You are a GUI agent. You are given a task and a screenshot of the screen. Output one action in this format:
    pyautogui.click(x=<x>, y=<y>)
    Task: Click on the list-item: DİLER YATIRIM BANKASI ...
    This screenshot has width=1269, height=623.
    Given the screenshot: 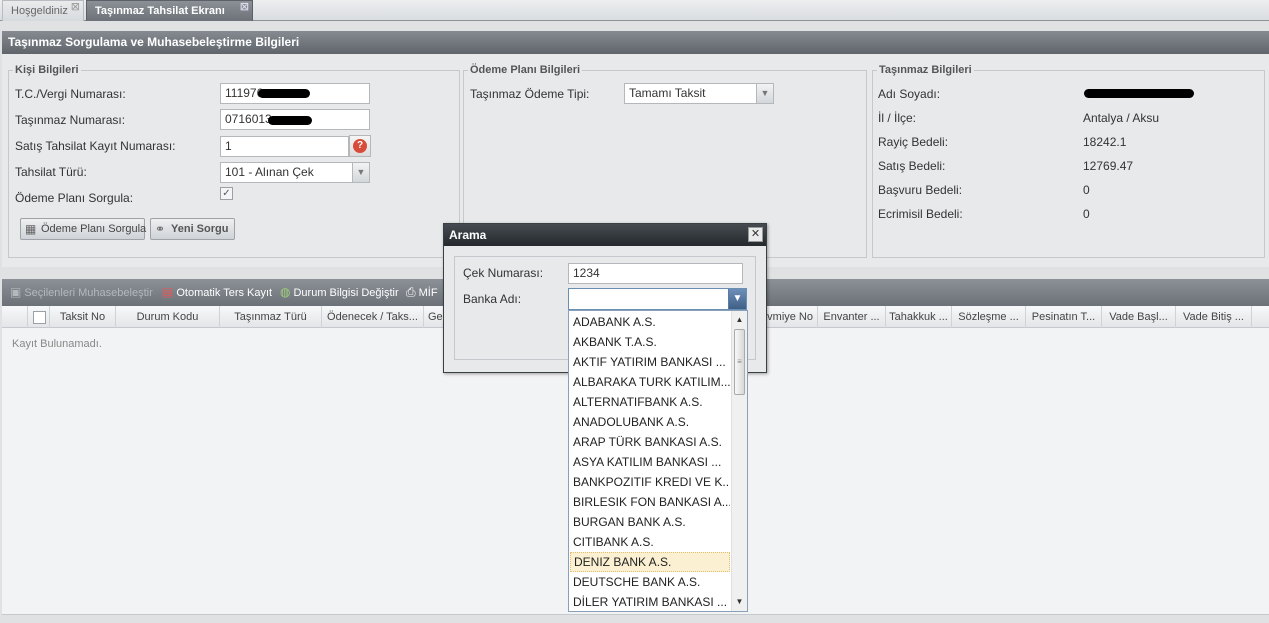 What is the action you would take?
    pyautogui.click(x=650, y=601)
    